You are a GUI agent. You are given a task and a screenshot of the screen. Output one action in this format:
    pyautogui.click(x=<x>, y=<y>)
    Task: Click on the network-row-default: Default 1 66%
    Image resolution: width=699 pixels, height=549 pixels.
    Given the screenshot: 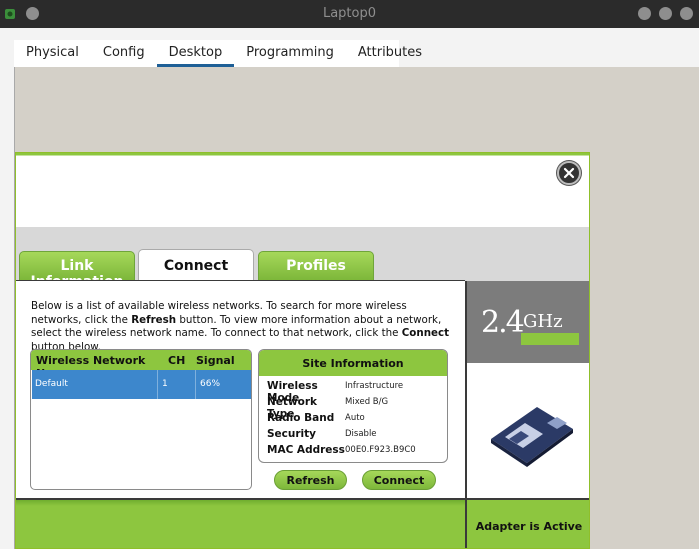 What is the action you would take?
    pyautogui.click(x=141, y=384)
    